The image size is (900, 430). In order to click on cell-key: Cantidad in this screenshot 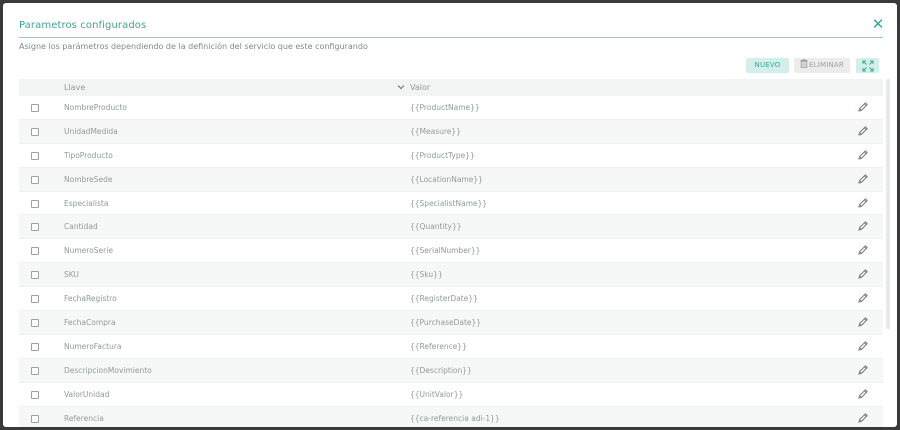, I will do `click(81, 227)`.